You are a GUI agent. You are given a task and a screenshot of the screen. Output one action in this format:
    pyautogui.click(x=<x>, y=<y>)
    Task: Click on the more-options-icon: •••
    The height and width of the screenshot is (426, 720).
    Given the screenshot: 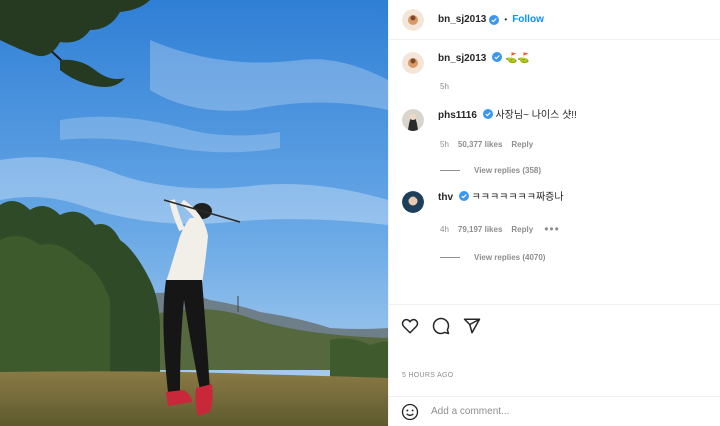 What is the action you would take?
    pyautogui.click(x=552, y=229)
    